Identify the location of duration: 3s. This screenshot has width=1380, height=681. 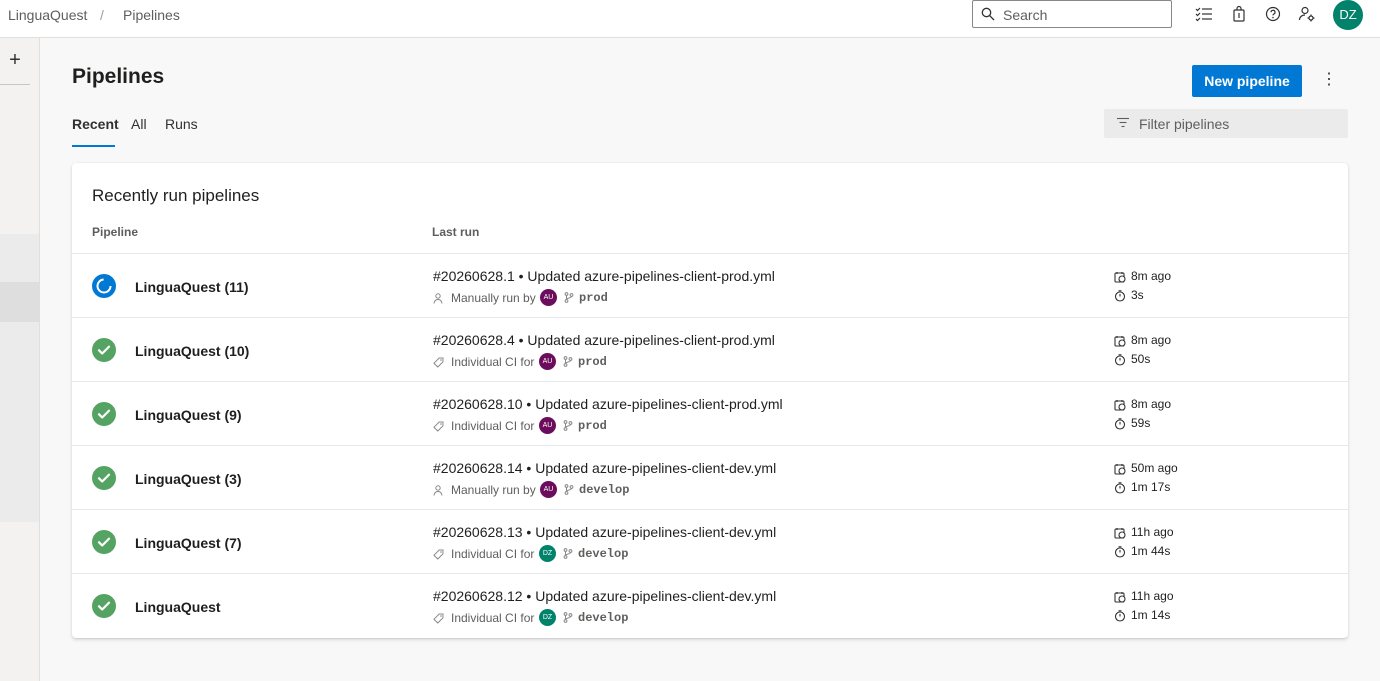
(1137, 295).